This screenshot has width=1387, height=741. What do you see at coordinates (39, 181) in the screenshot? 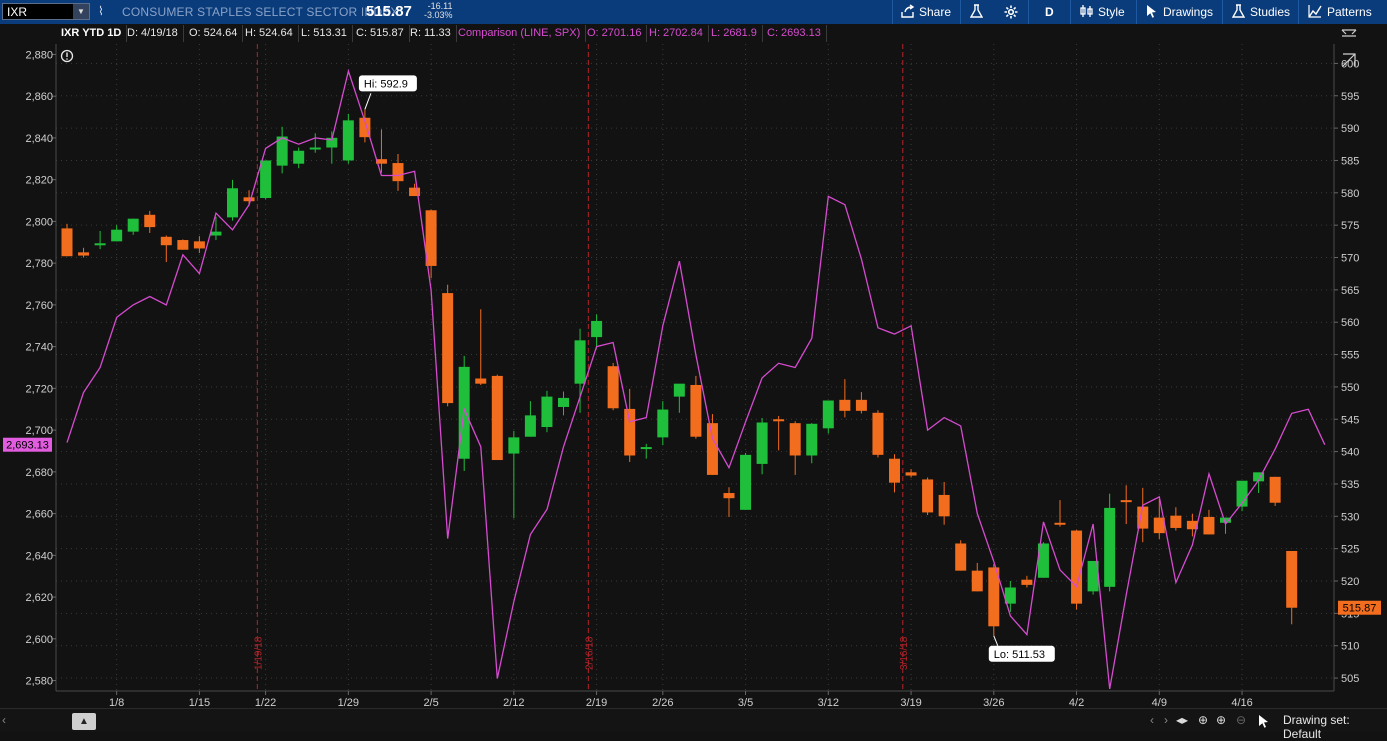
I see `left-axis-label: 2,820` at bounding box center [39, 181].